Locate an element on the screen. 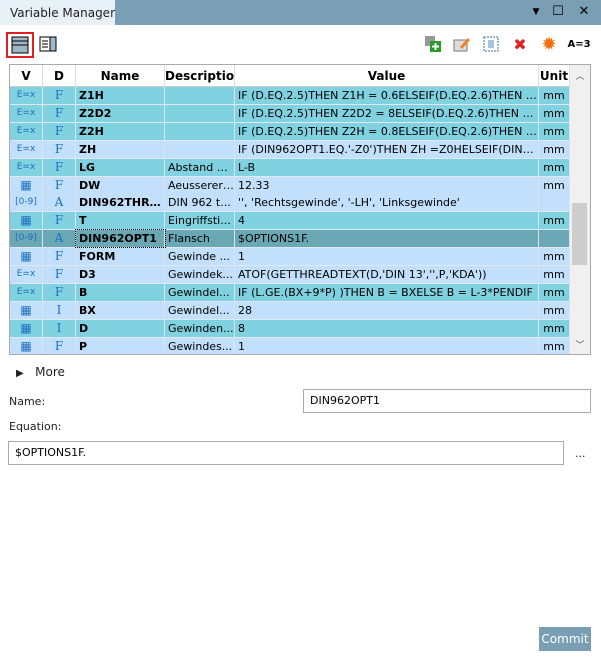 This screenshot has height=661, width=601. column-header-unit: Unit is located at coordinates (554, 75).